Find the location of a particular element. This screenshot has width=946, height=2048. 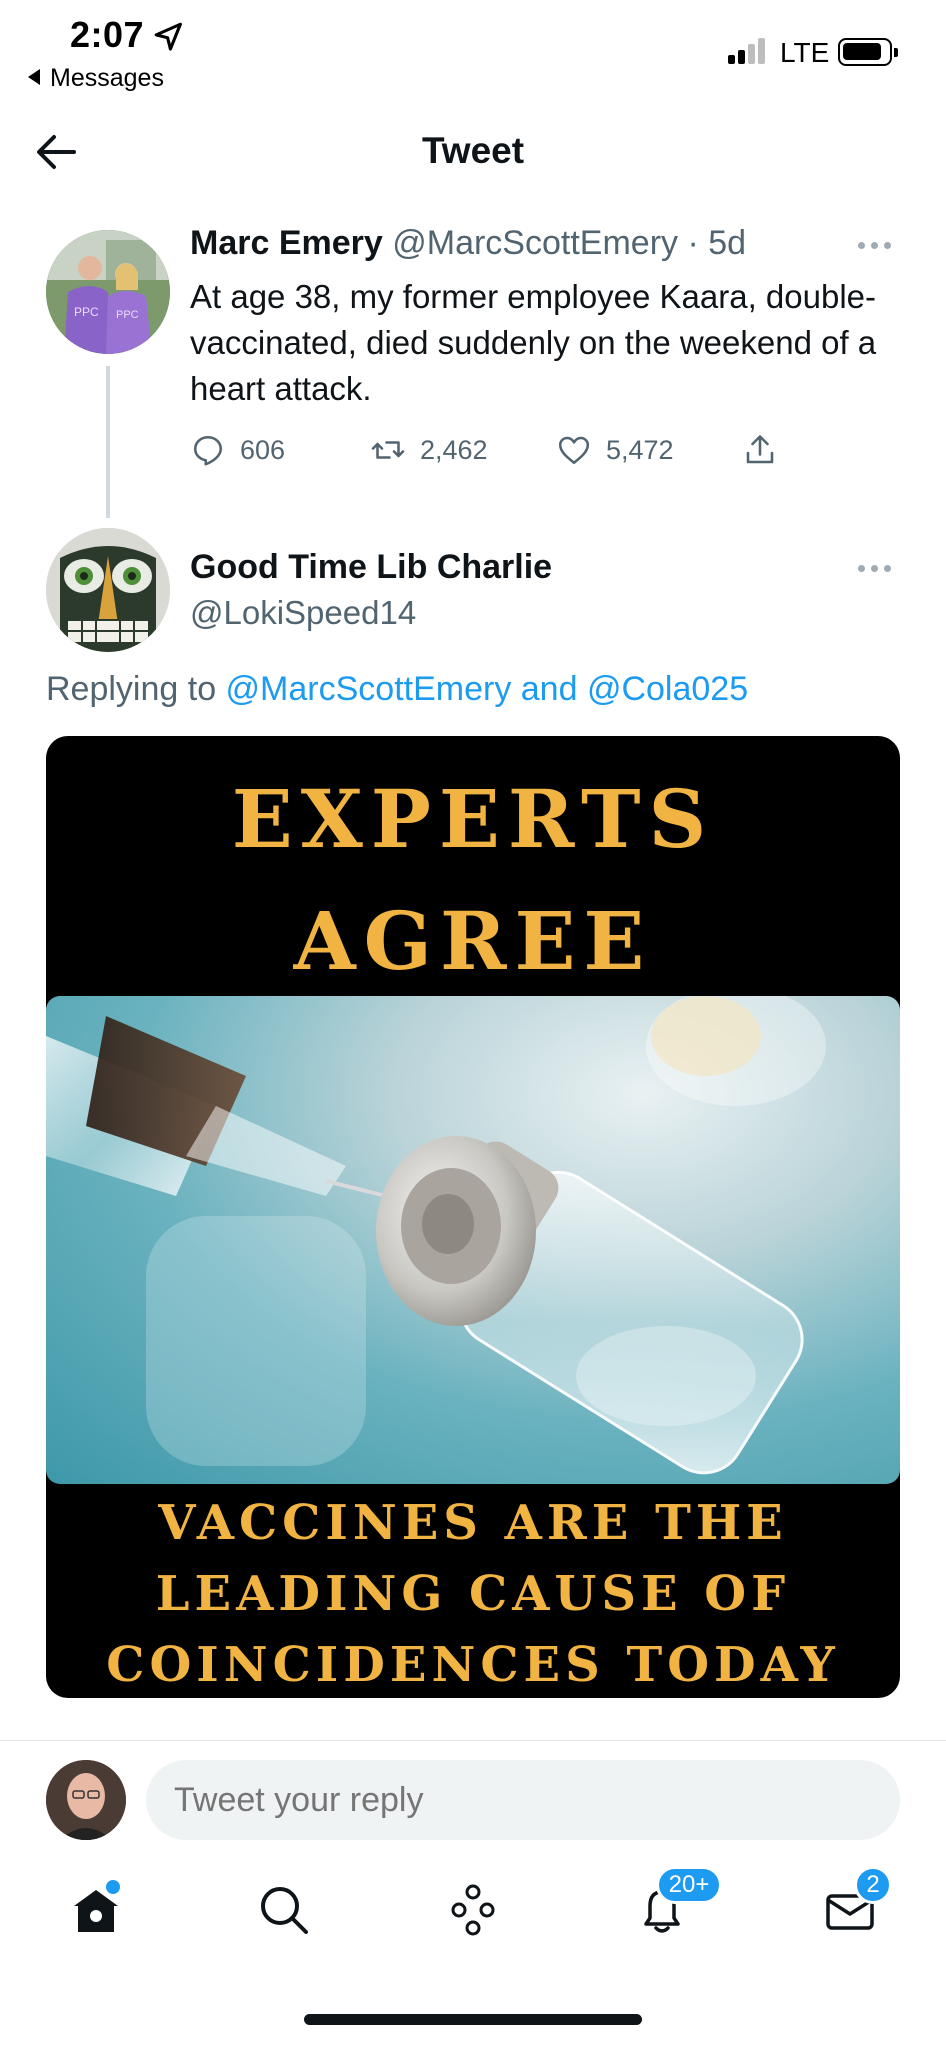

meme-bottom-line-3: COINCIDENCES TODAY is located at coordinates (473, 1665).